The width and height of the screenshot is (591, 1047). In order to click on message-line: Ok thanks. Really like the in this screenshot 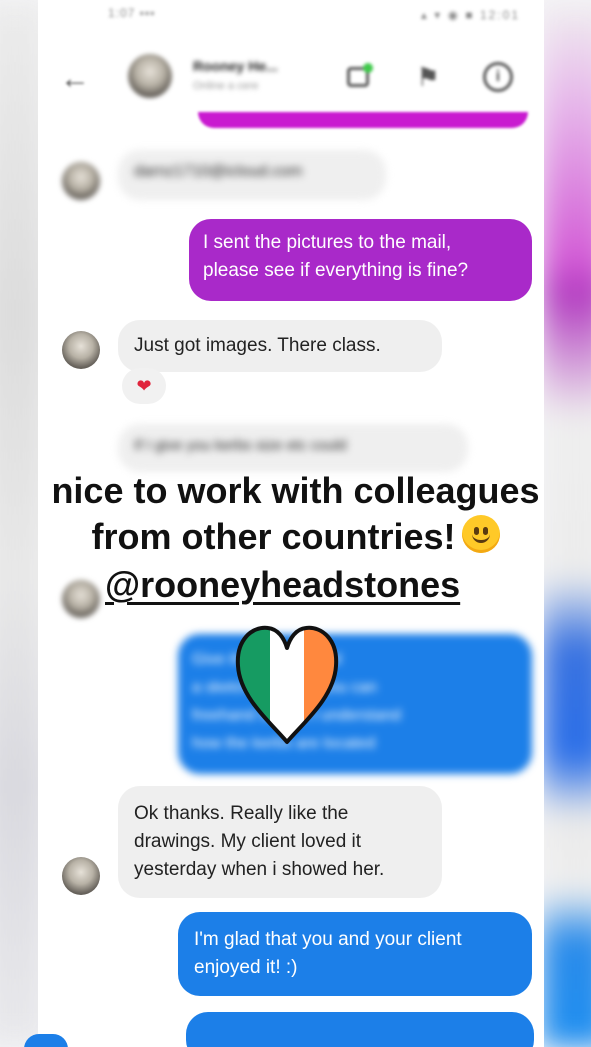, I will do `click(241, 813)`.